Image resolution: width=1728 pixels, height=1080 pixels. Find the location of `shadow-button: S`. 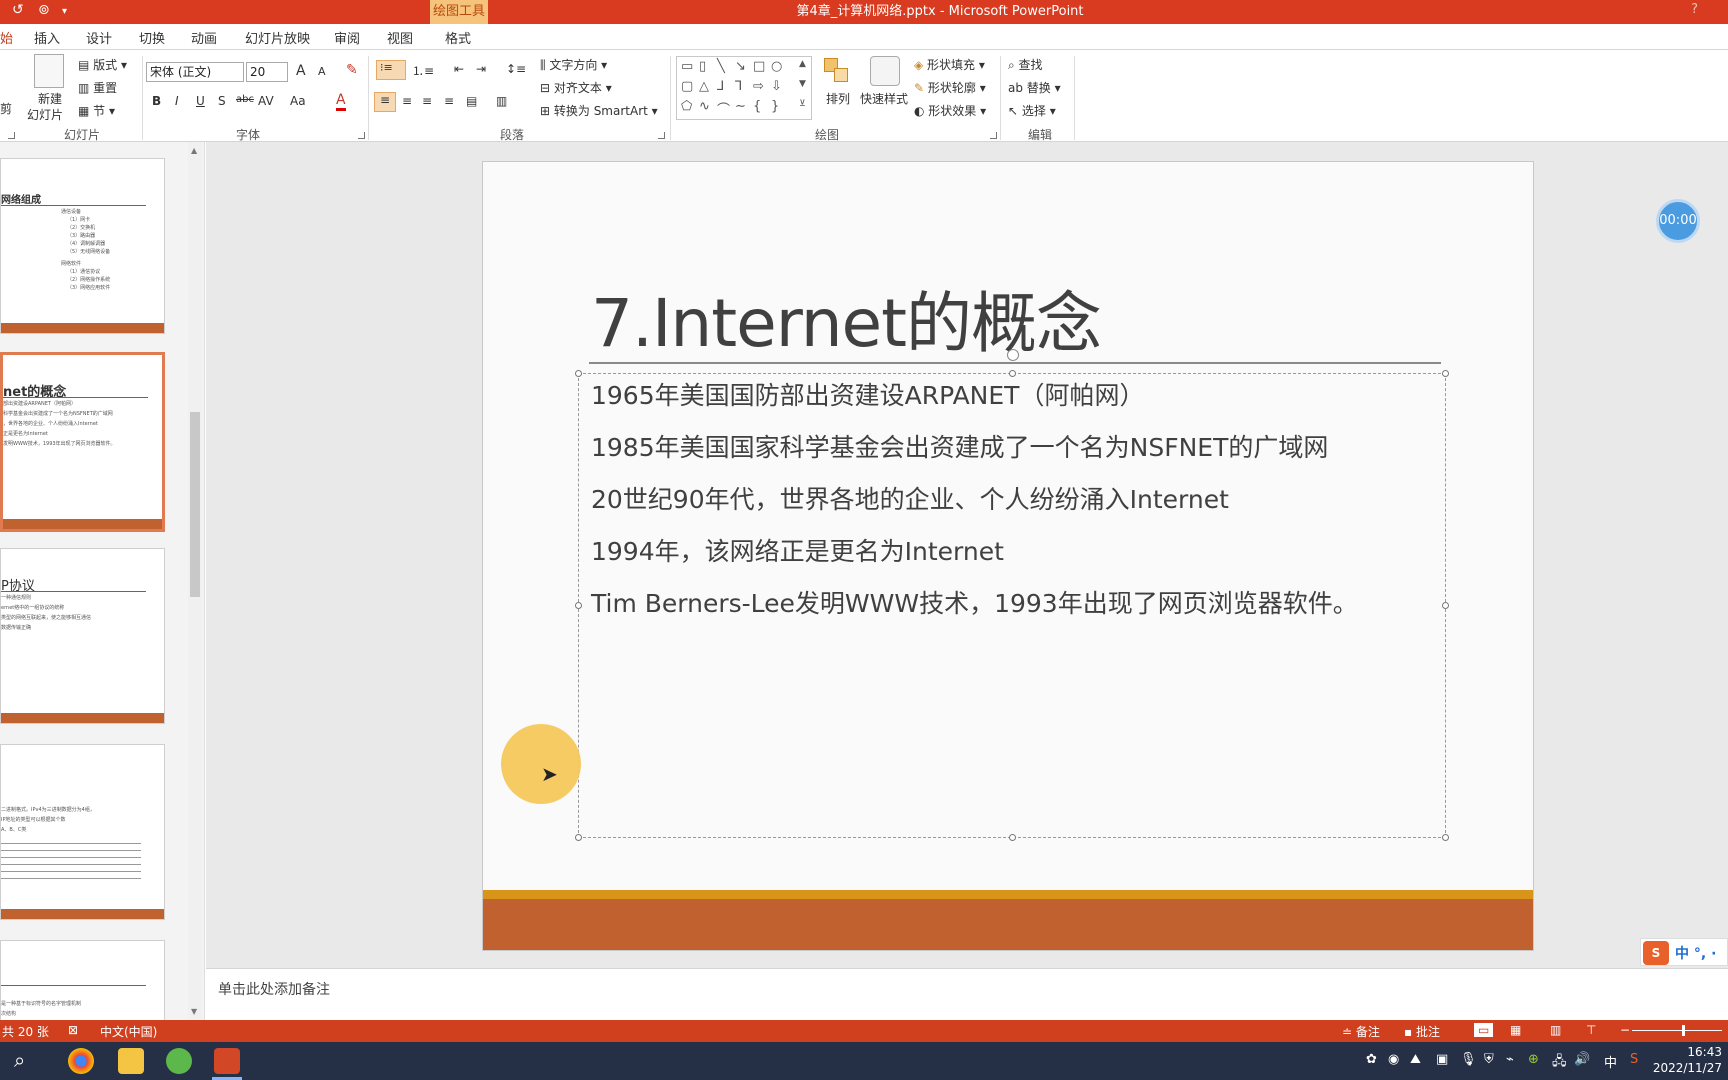

shadow-button: S is located at coordinates (222, 101).